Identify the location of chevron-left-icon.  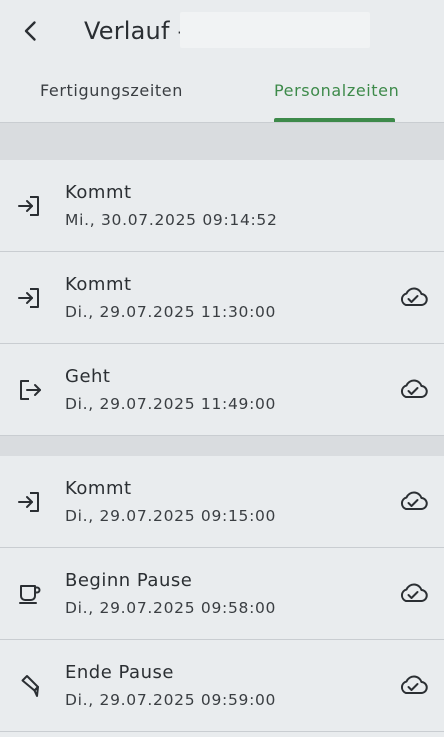
(30, 31).